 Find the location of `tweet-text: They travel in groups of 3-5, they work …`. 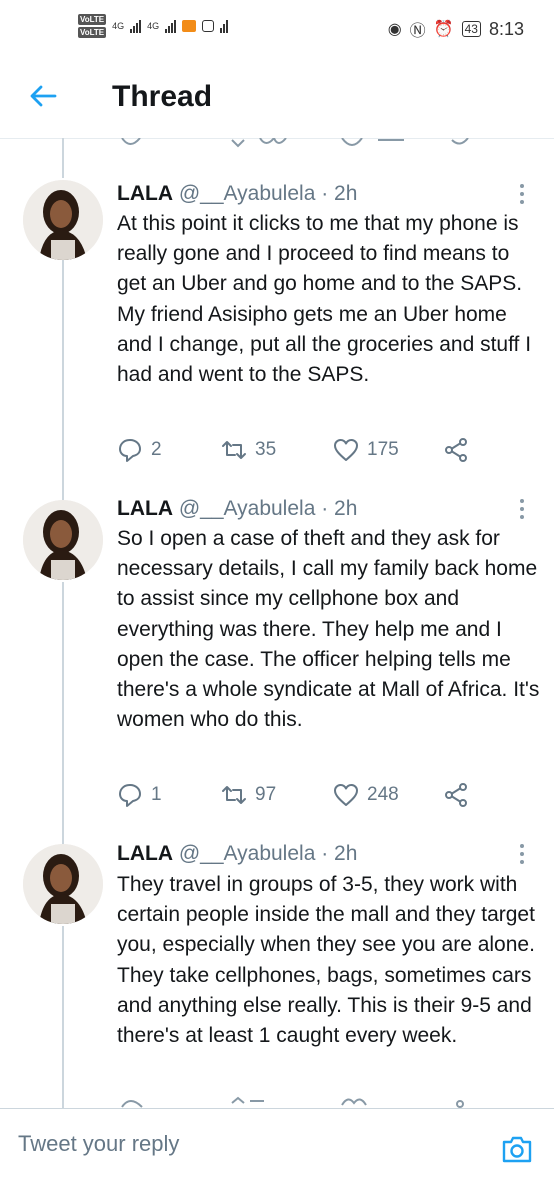

tweet-text: They travel in groups of 3-5, they work … is located at coordinates (326, 960).